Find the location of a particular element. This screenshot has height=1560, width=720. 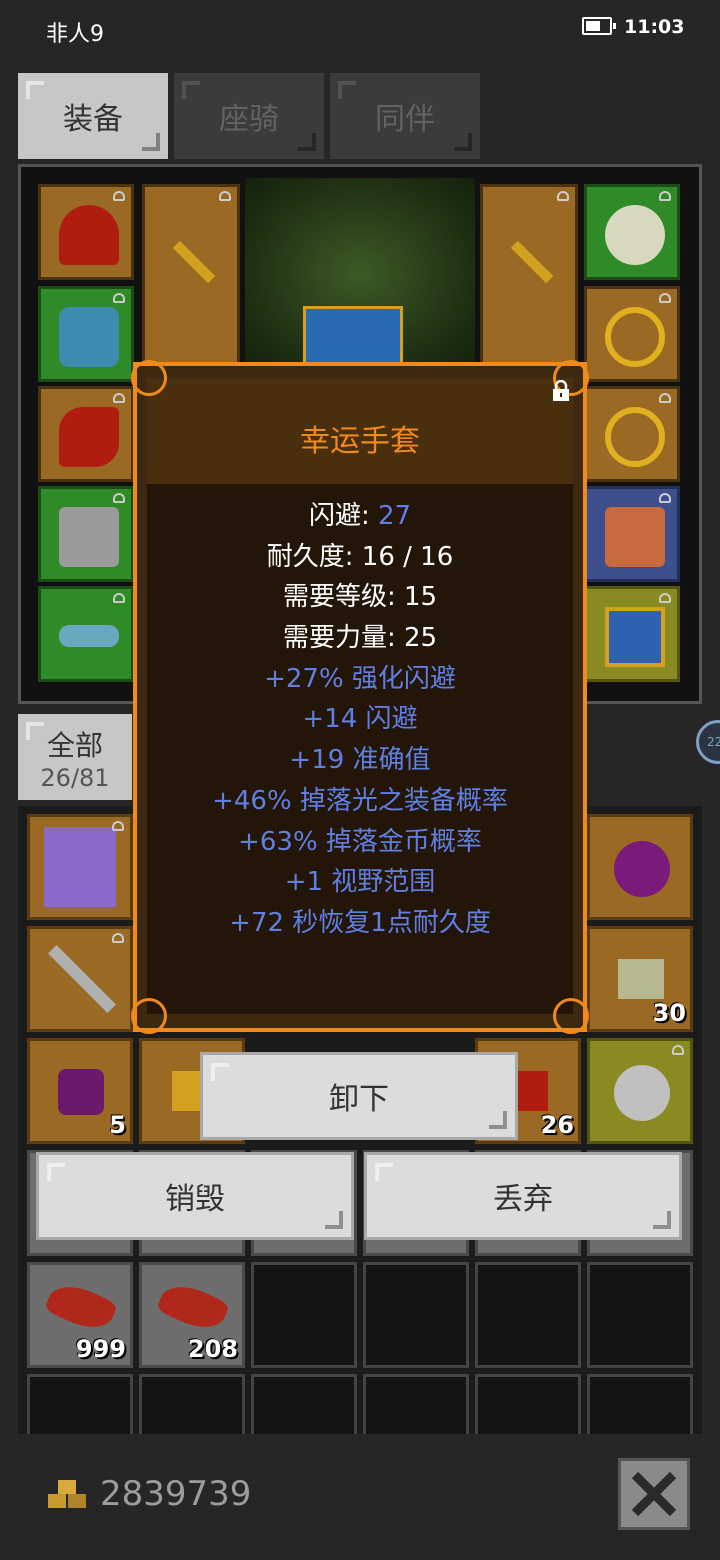

bonus-line: +46% 掉落光之装备概率 is located at coordinates (360, 800).